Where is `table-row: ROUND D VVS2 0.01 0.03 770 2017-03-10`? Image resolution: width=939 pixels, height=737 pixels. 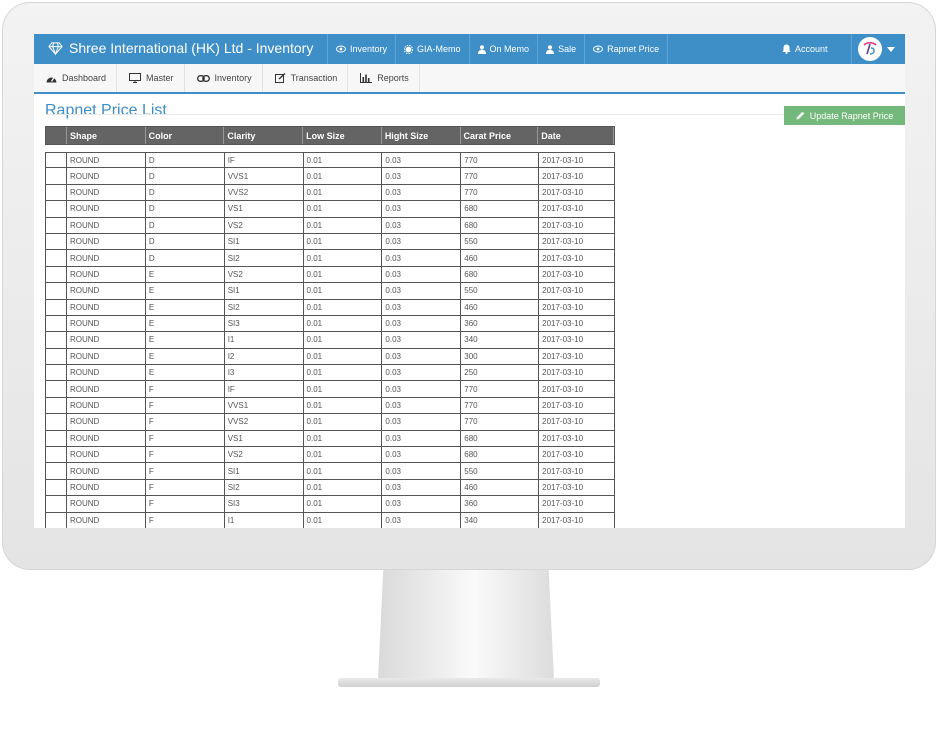 table-row: ROUND D VVS2 0.01 0.03 770 2017-03-10 is located at coordinates (330, 193).